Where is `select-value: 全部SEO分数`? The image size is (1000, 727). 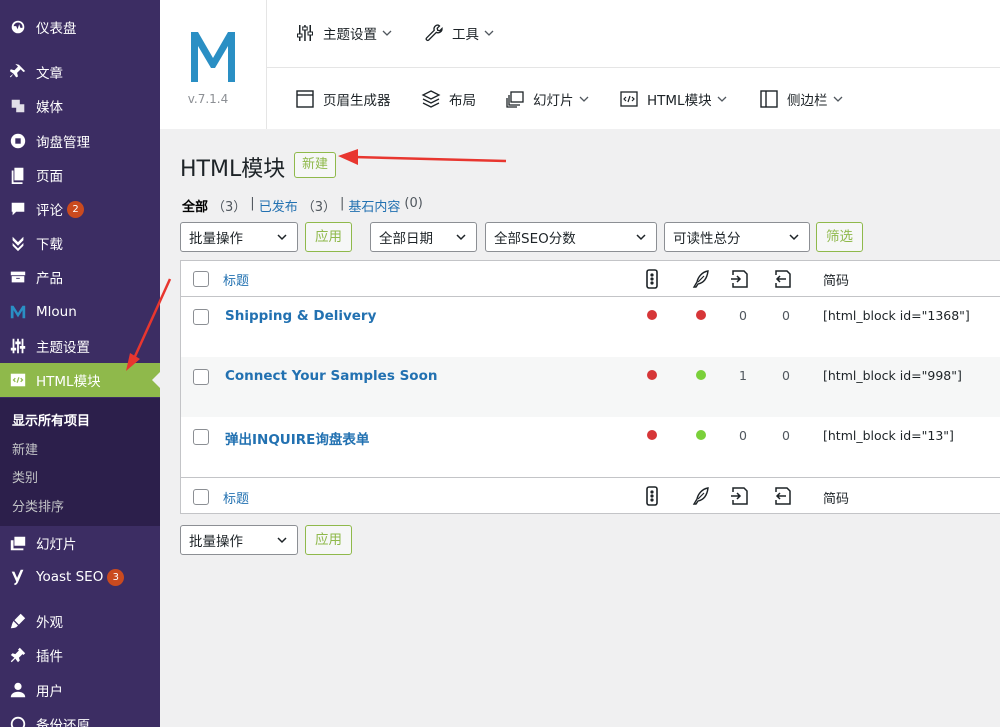
select-value: 全部SEO分数 is located at coordinates (535, 239).